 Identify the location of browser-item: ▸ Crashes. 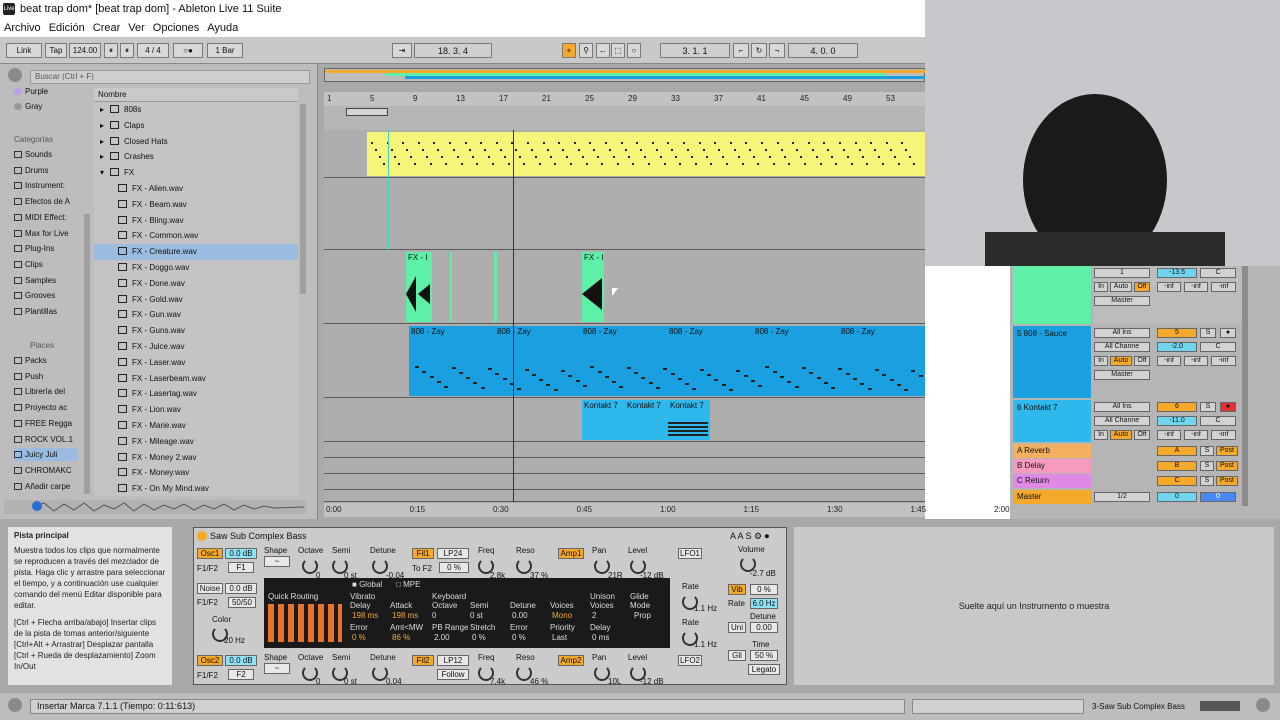
(196, 157).